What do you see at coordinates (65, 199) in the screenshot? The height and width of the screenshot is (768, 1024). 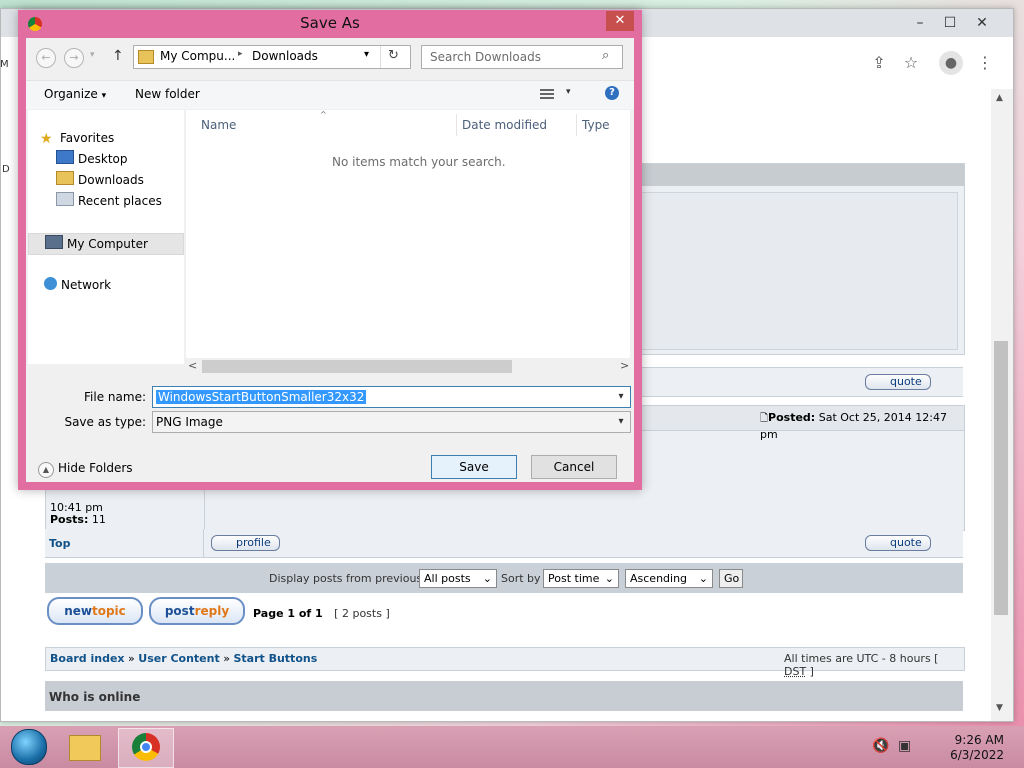 I see `recent-places-icon` at bounding box center [65, 199].